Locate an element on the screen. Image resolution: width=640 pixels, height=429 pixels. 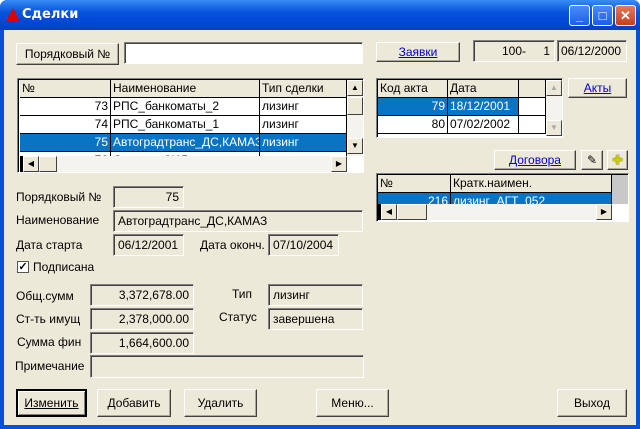
date-field: 06/12/2000 is located at coordinates (592, 51).